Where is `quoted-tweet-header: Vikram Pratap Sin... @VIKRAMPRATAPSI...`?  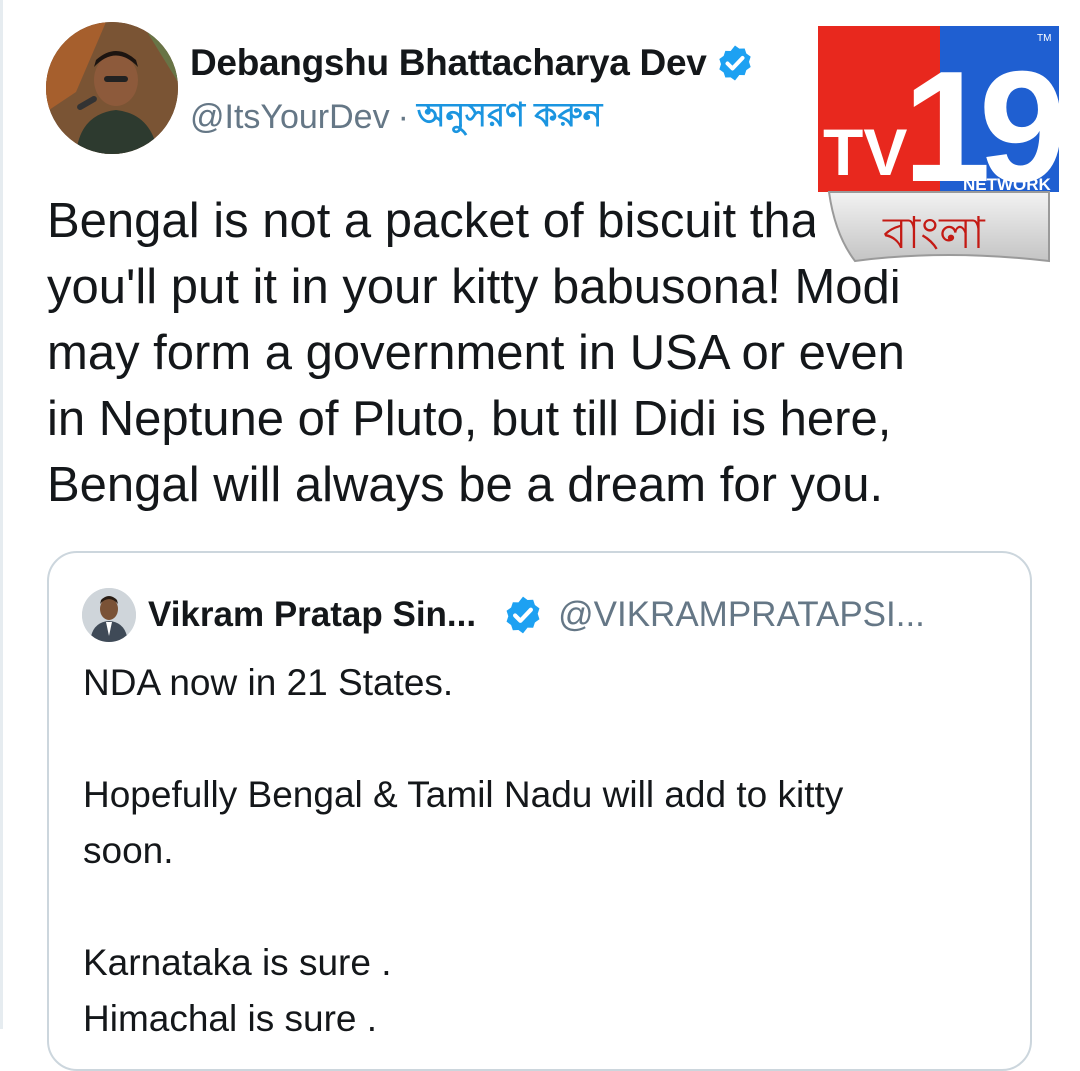
quoted-tweet-header: Vikram Pratap Sin... @VIKRAMPRATAPSI... is located at coordinates (503, 615).